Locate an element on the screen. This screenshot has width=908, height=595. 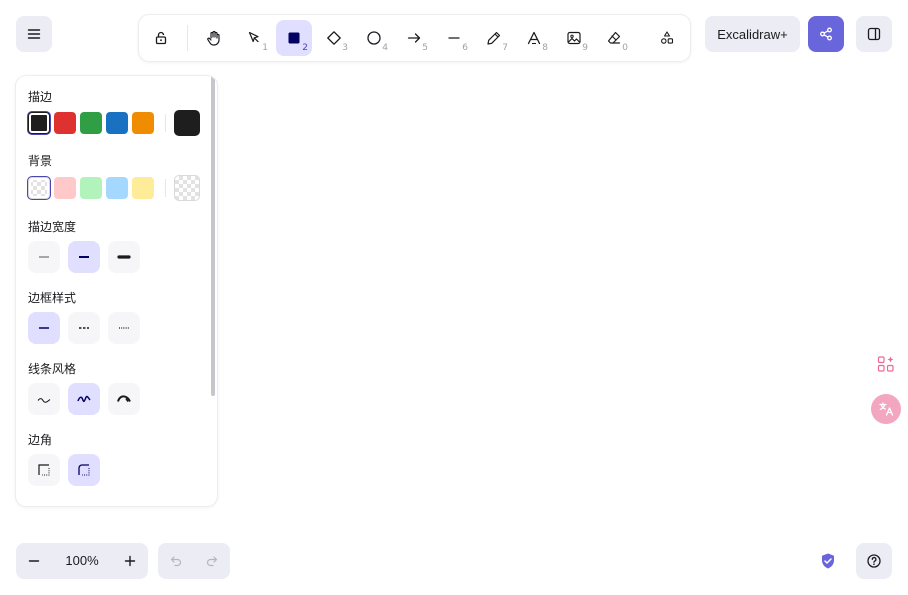
main-menu-button is located at coordinates (34, 34).